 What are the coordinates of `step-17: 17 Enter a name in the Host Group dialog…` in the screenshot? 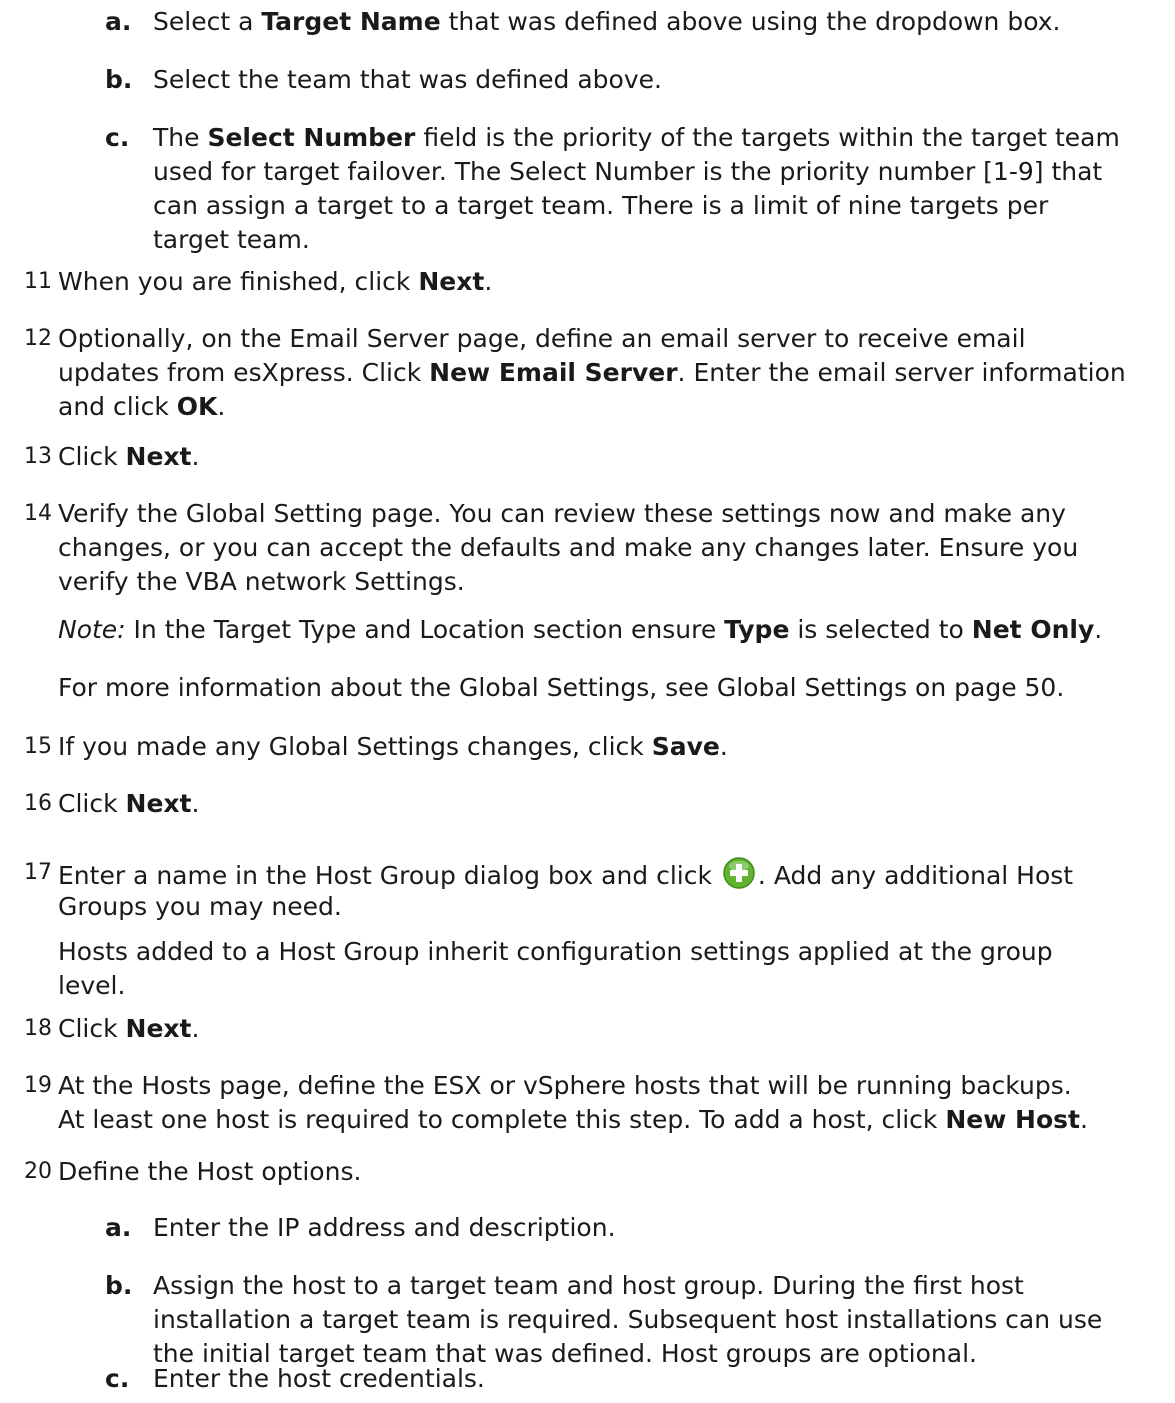 It's located at (587, 890).